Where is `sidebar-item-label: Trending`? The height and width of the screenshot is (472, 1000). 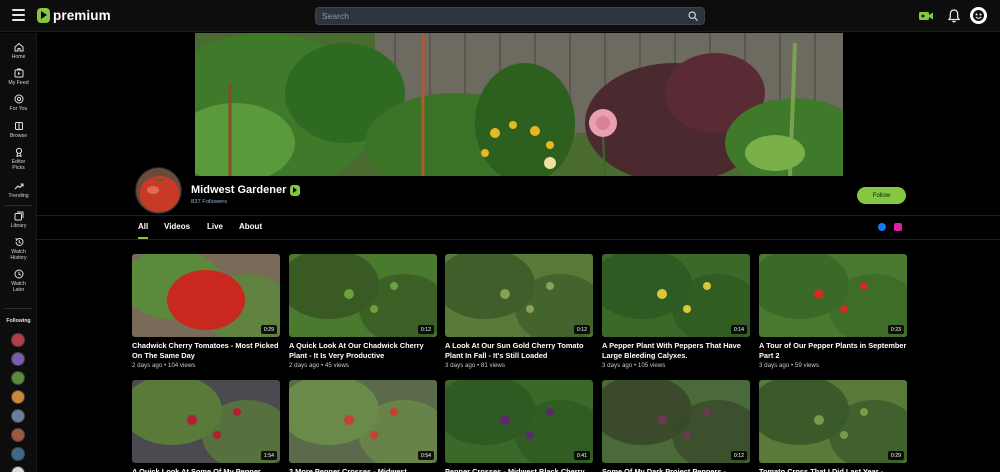 sidebar-item-label: Trending is located at coordinates (18, 196).